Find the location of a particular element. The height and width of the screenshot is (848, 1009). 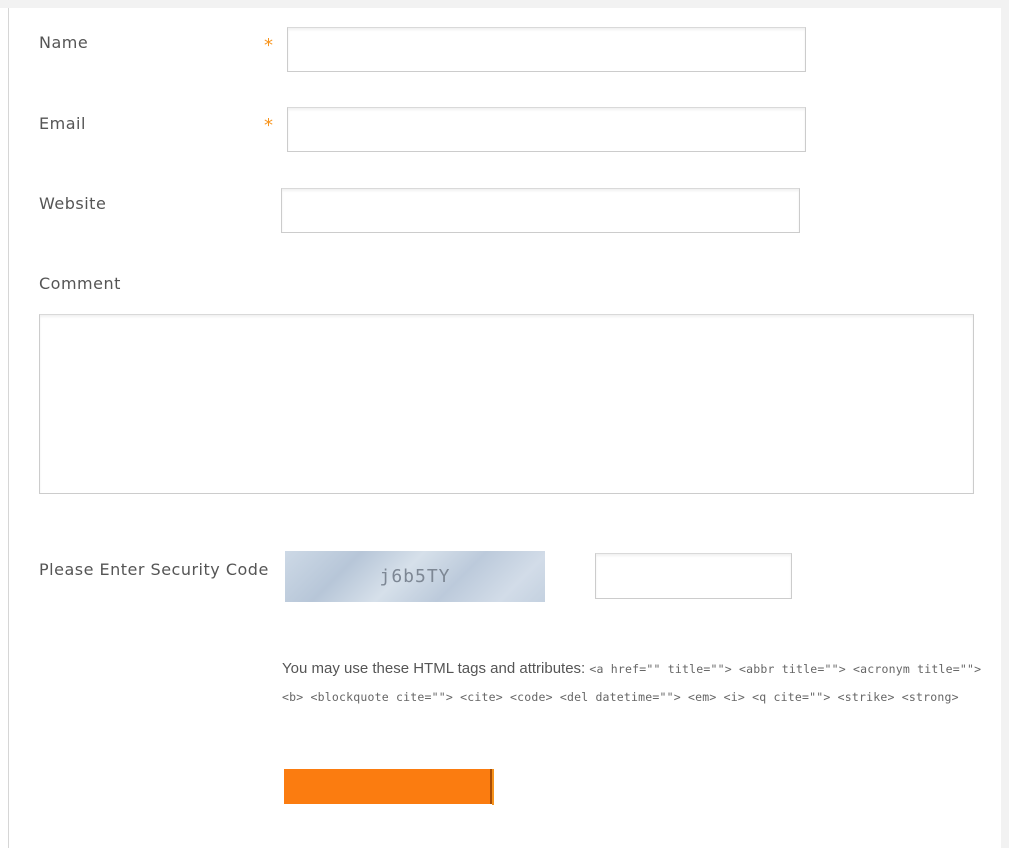

submit-button-edge is located at coordinates (493, 787).